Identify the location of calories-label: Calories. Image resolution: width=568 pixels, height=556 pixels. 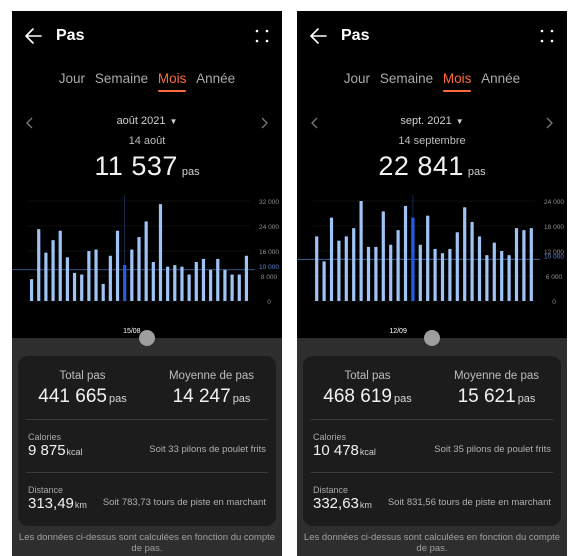
(330, 437).